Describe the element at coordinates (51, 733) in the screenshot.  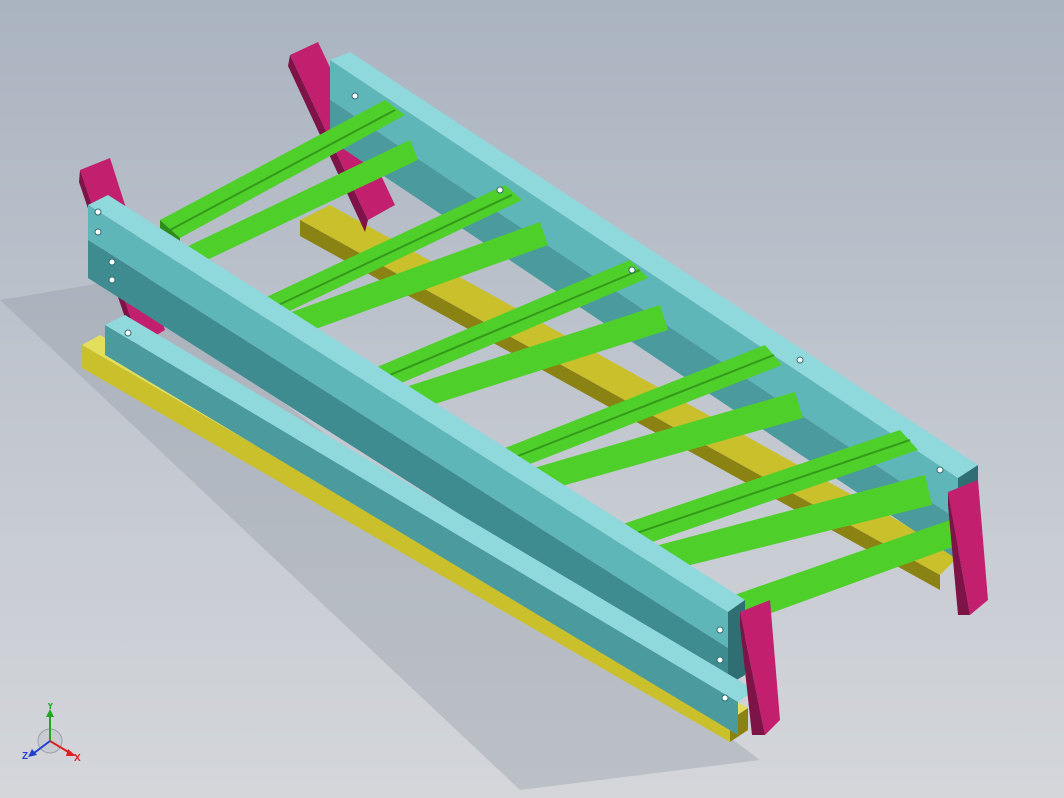
I see `coordinate-triad: Y X Z` at that location.